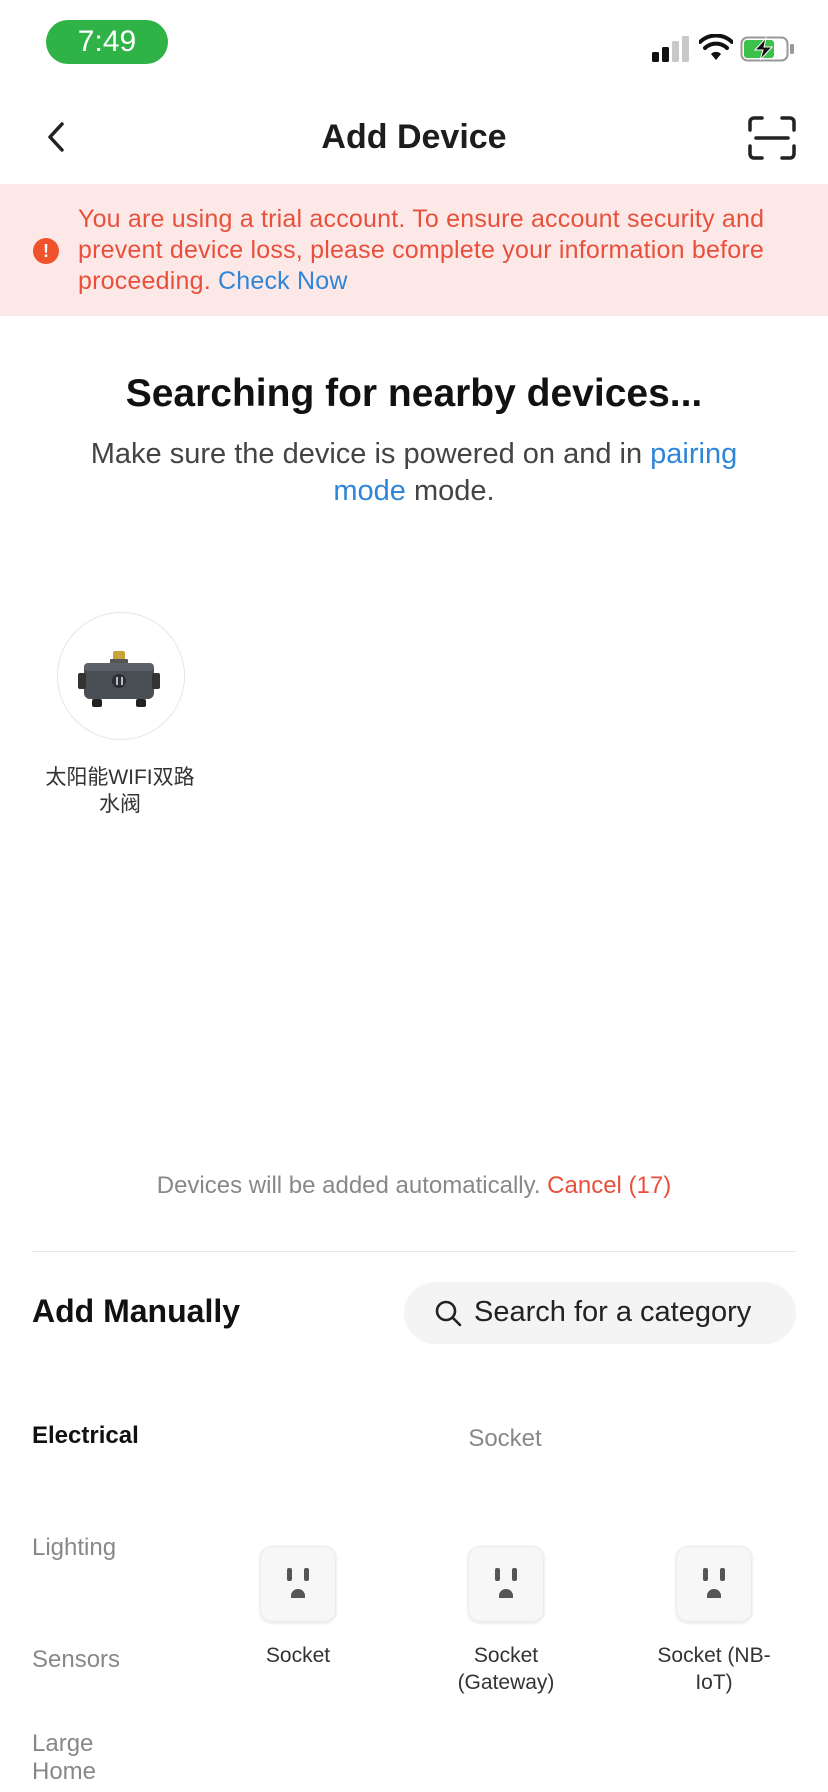 The image size is (828, 1792). Describe the element at coordinates (448, 1313) in the screenshot. I see `search-icon` at that location.